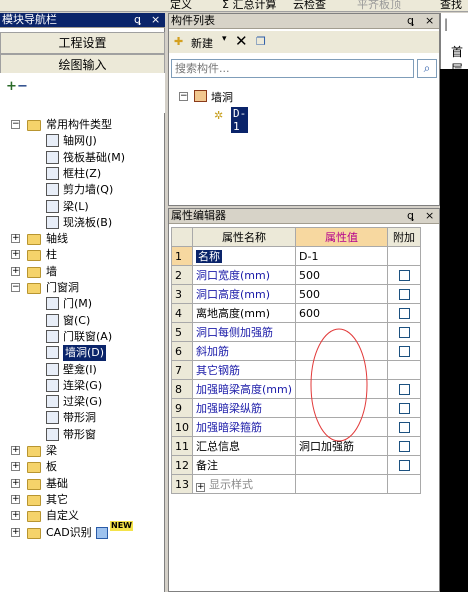 Image resolution: width=468 pixels, height=592 pixels. What do you see at coordinates (451, 5) in the screenshot?
I see `find-button: 查找` at bounding box center [451, 5].